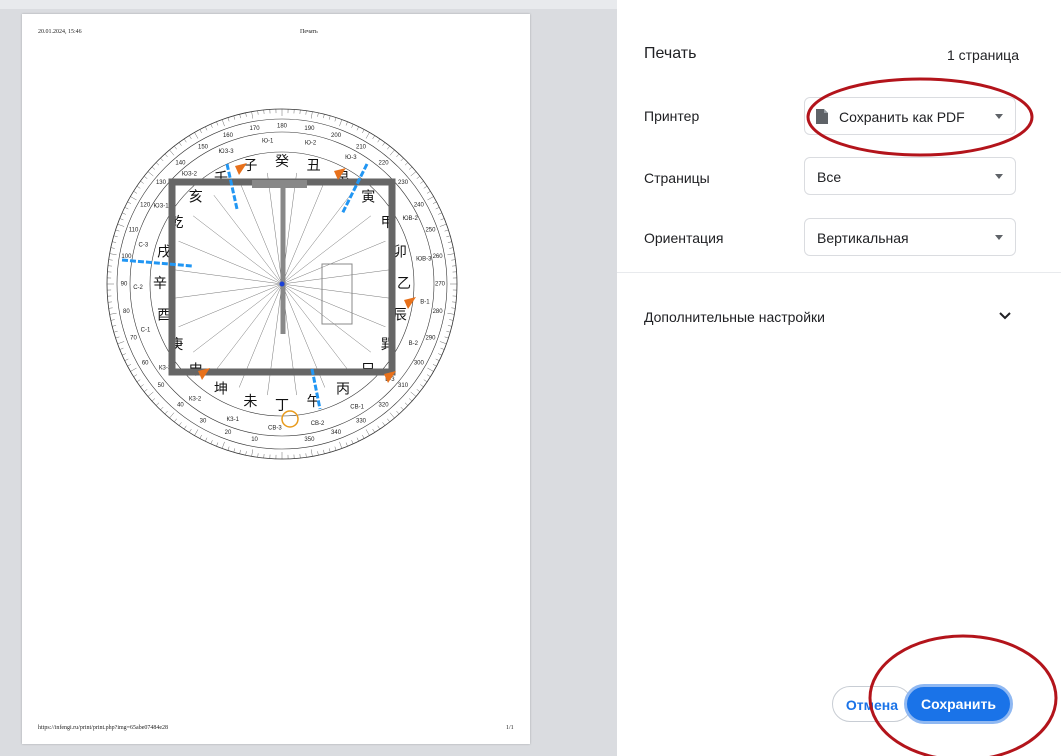 The height and width of the screenshot is (756, 1061). Describe the element at coordinates (309, 129) in the screenshot. I see `compass-degree-label: 190` at that location.